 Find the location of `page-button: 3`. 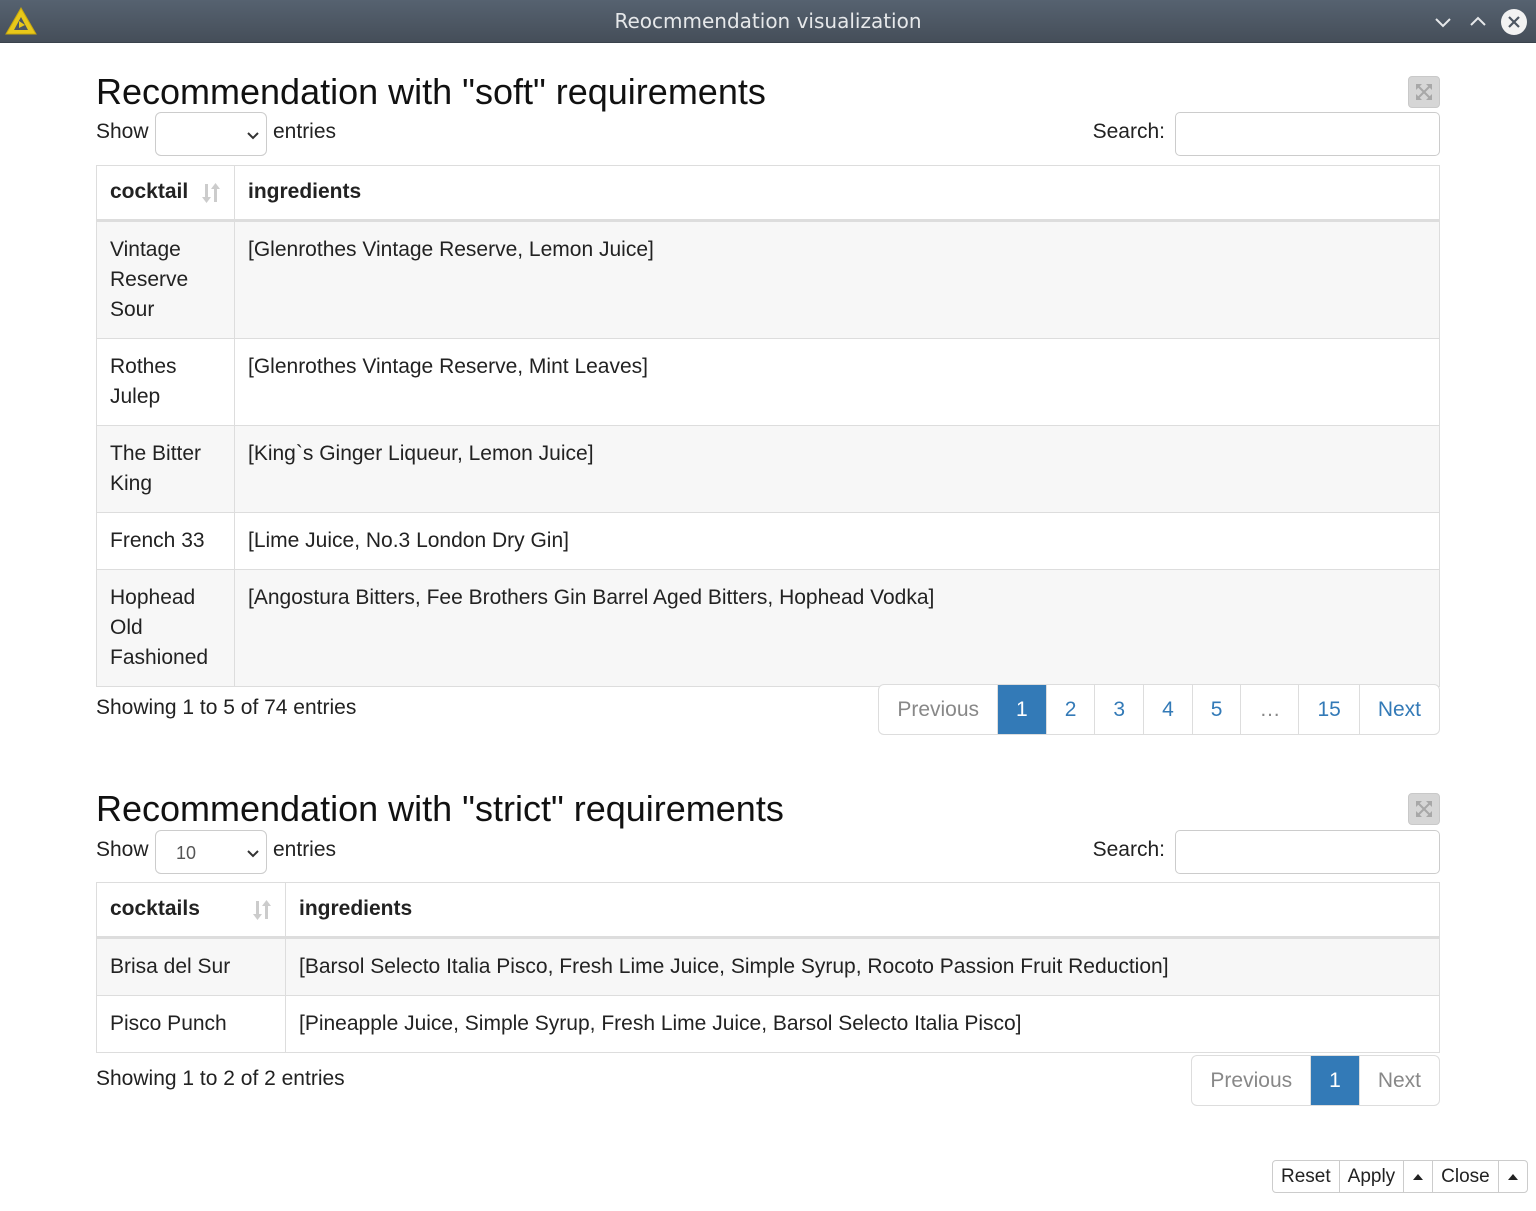

page-button: 3 is located at coordinates (1118, 709).